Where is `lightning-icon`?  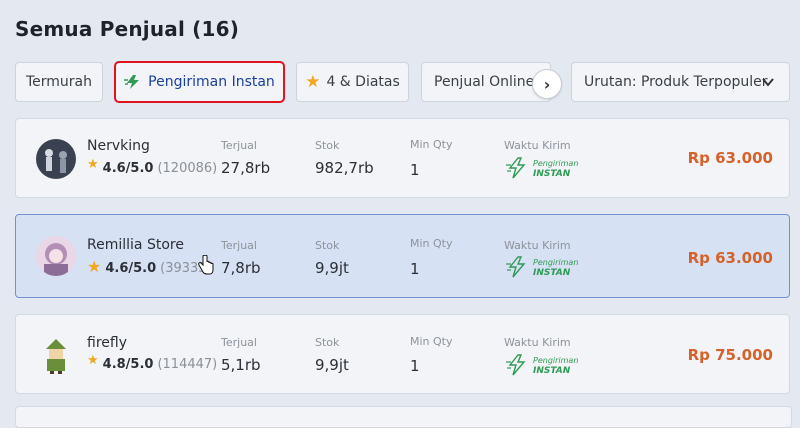
lightning-icon is located at coordinates (133, 82).